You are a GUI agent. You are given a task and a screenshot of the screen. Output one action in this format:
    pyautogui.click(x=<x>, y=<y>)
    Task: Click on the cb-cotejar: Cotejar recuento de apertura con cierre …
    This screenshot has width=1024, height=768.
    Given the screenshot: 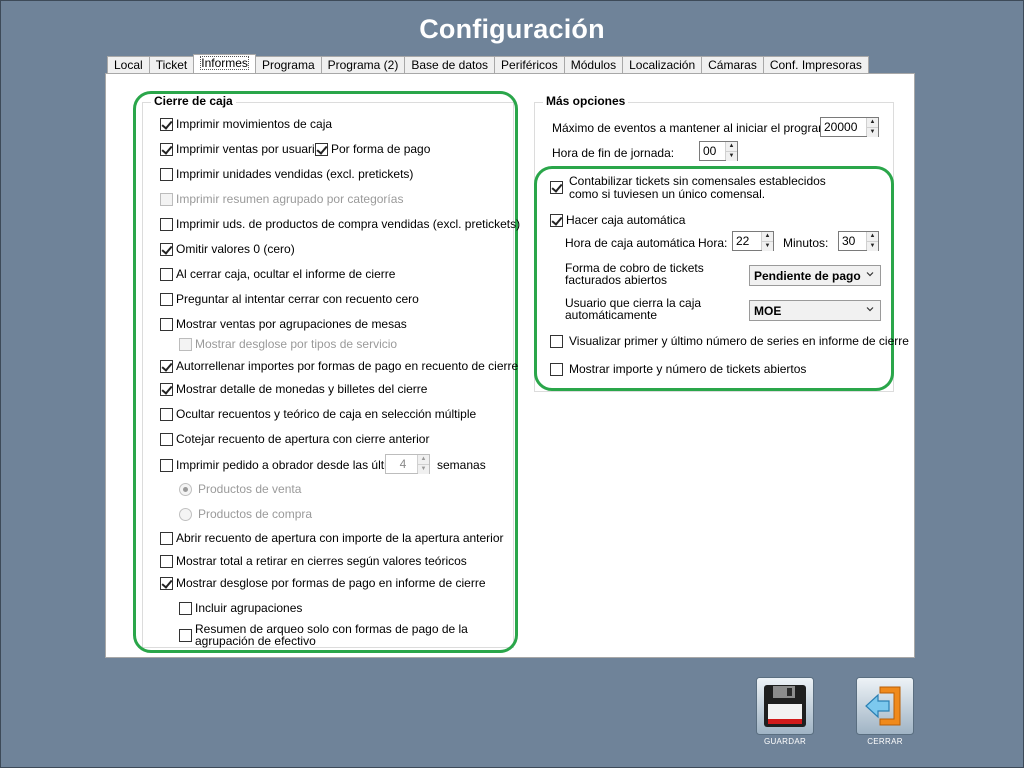 What is the action you would take?
    pyautogui.click(x=294, y=439)
    